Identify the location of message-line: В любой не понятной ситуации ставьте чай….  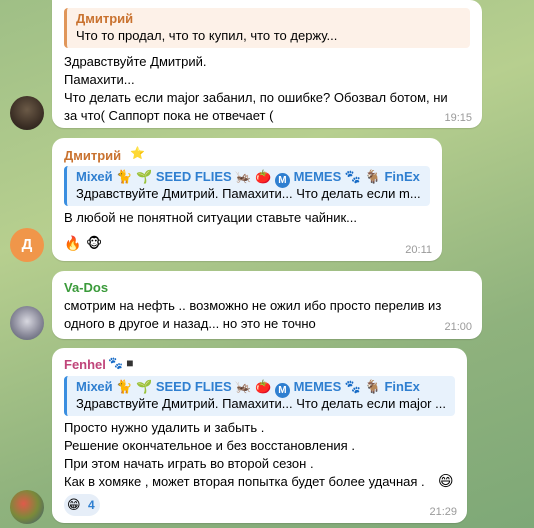
(211, 217).